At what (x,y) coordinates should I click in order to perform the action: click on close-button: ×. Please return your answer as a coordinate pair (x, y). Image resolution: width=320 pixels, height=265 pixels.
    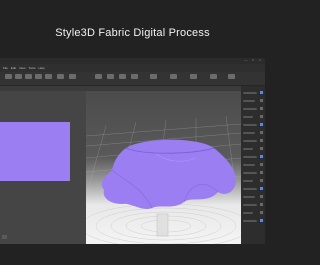
    Looking at the image, I should click on (260, 60).